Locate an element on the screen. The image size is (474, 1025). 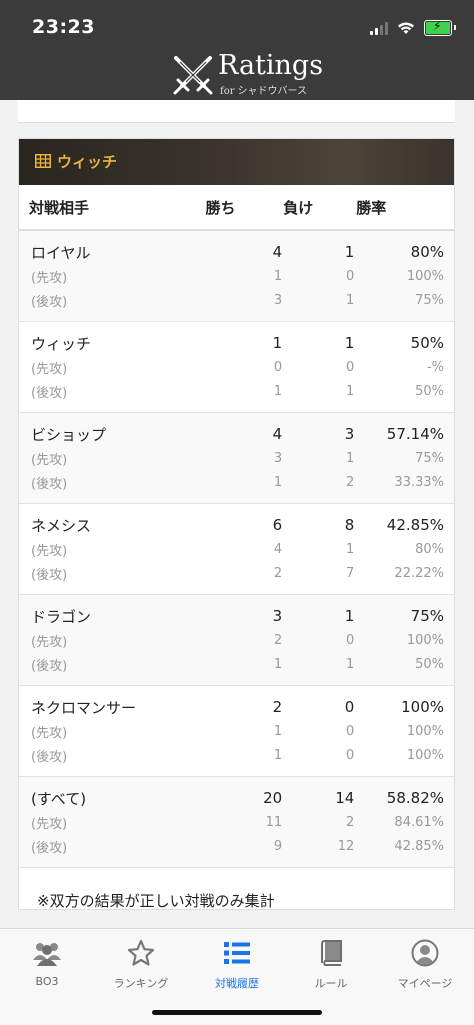
battery-icon: ⚡ is located at coordinates (440, 27).